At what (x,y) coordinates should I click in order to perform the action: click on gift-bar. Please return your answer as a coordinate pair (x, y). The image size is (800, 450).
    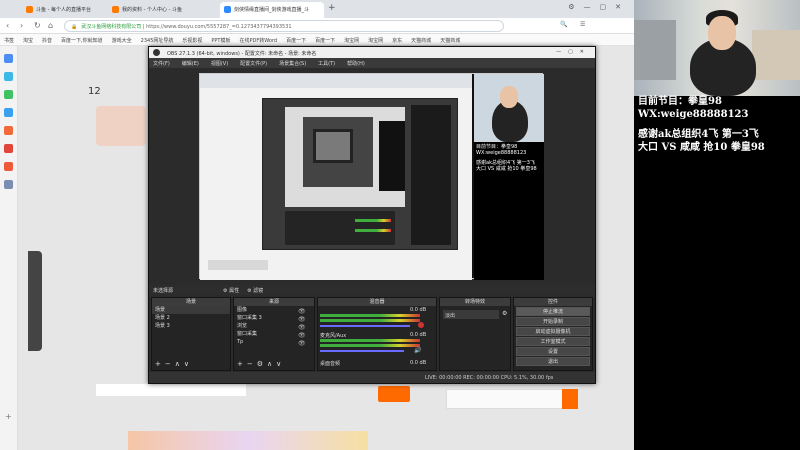
    Looking at the image, I should click on (248, 440).